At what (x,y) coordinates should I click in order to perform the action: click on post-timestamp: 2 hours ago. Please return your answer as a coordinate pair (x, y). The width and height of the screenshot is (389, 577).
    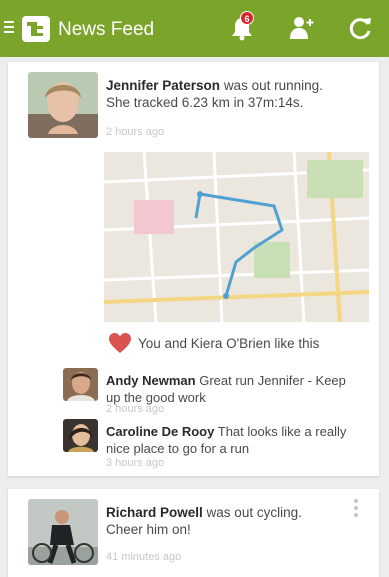
    Looking at the image, I should click on (135, 132).